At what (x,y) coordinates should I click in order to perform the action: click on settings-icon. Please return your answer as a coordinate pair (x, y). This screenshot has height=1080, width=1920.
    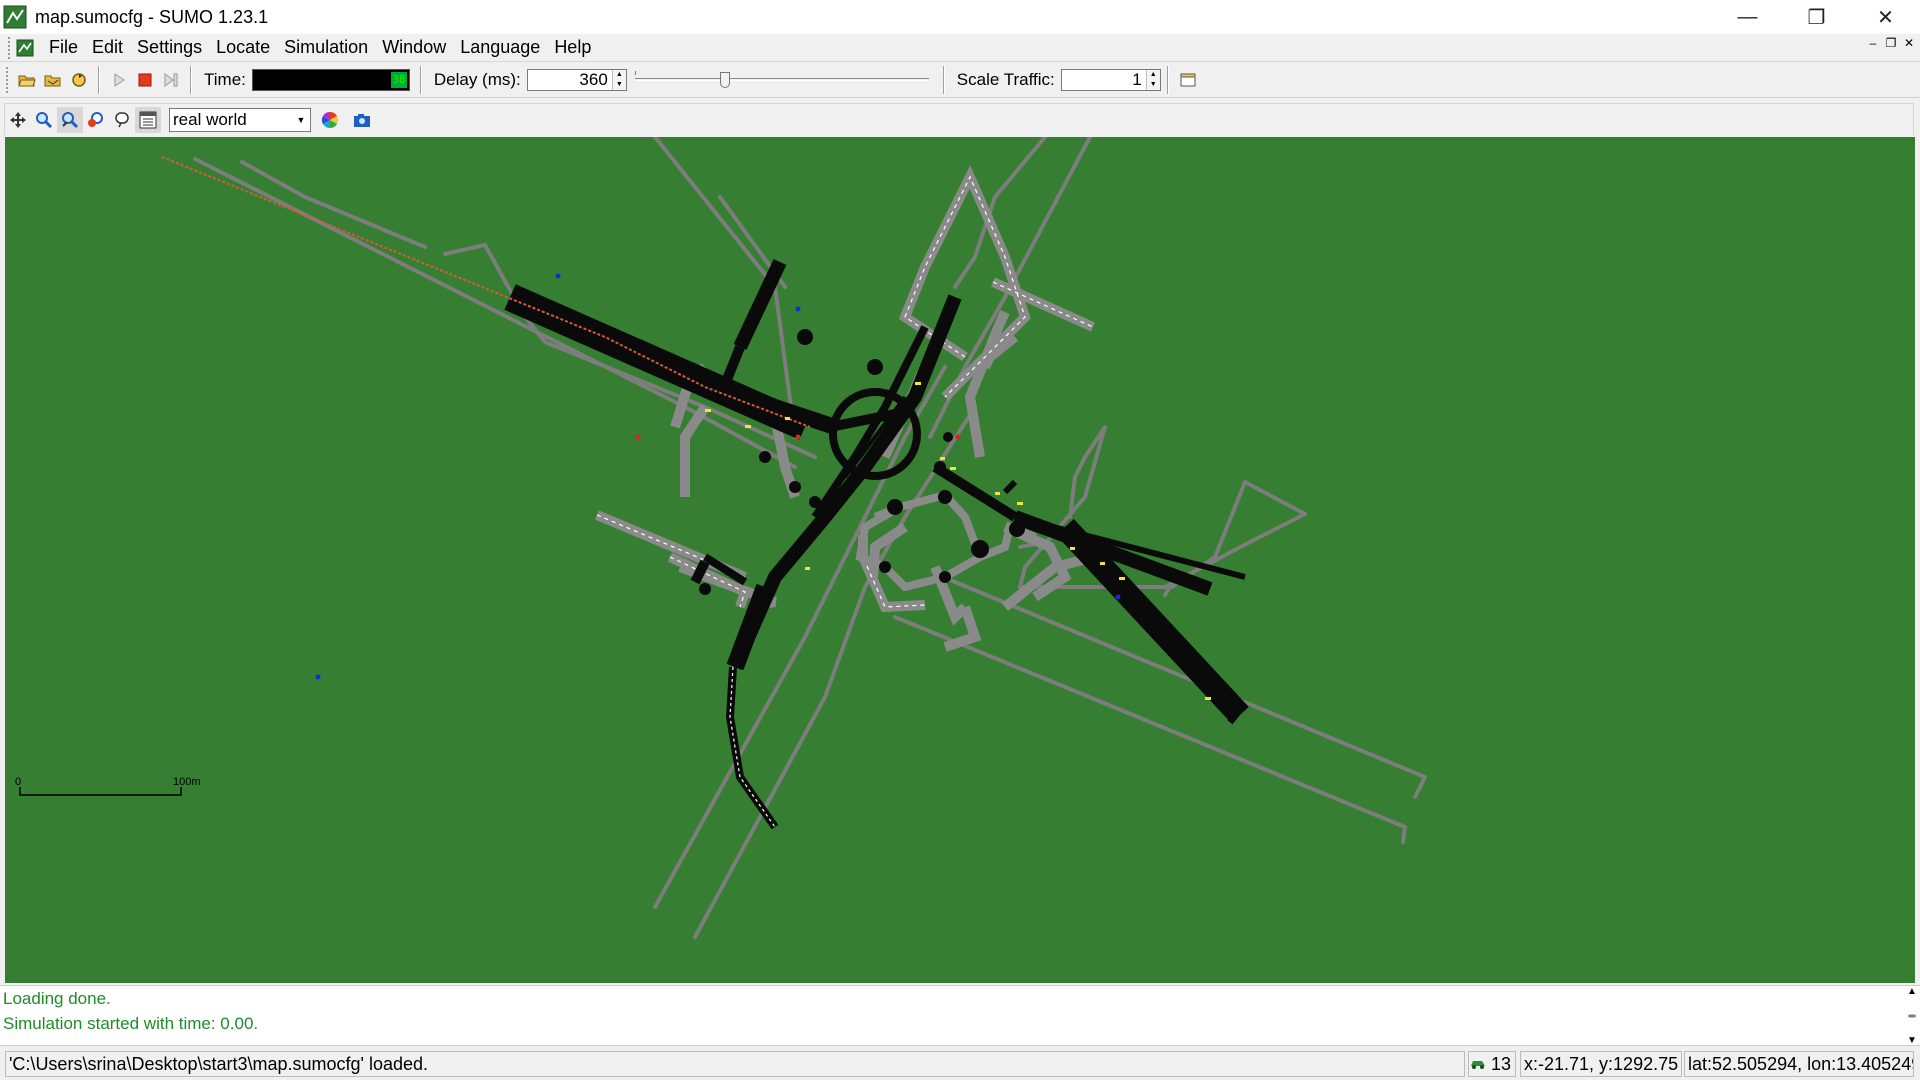
    Looking at the image, I should click on (148, 119).